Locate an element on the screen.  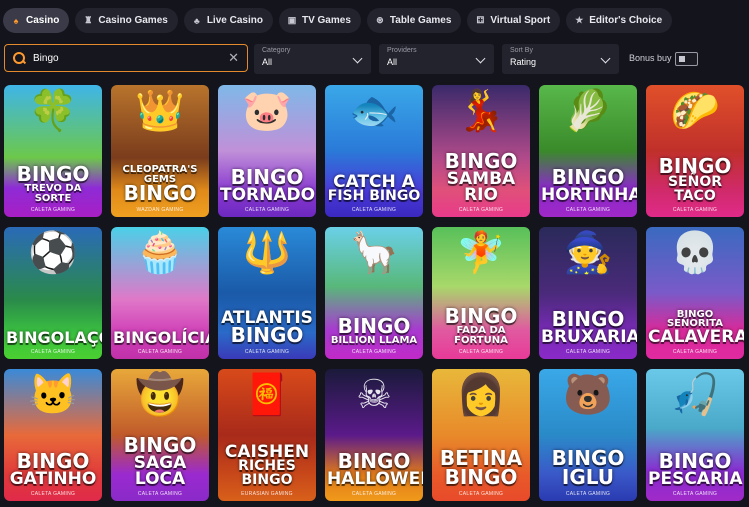
game-artwork: 👩 is located at coordinates (481, 395).